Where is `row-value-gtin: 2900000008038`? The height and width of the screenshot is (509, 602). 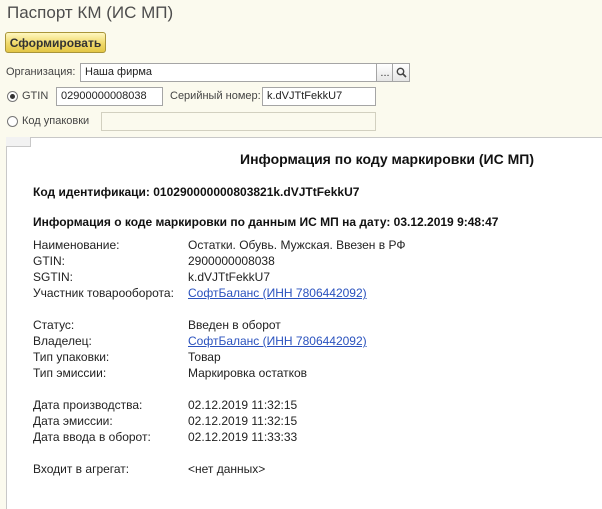
row-value-gtin: 2900000008038 is located at coordinates (231, 261).